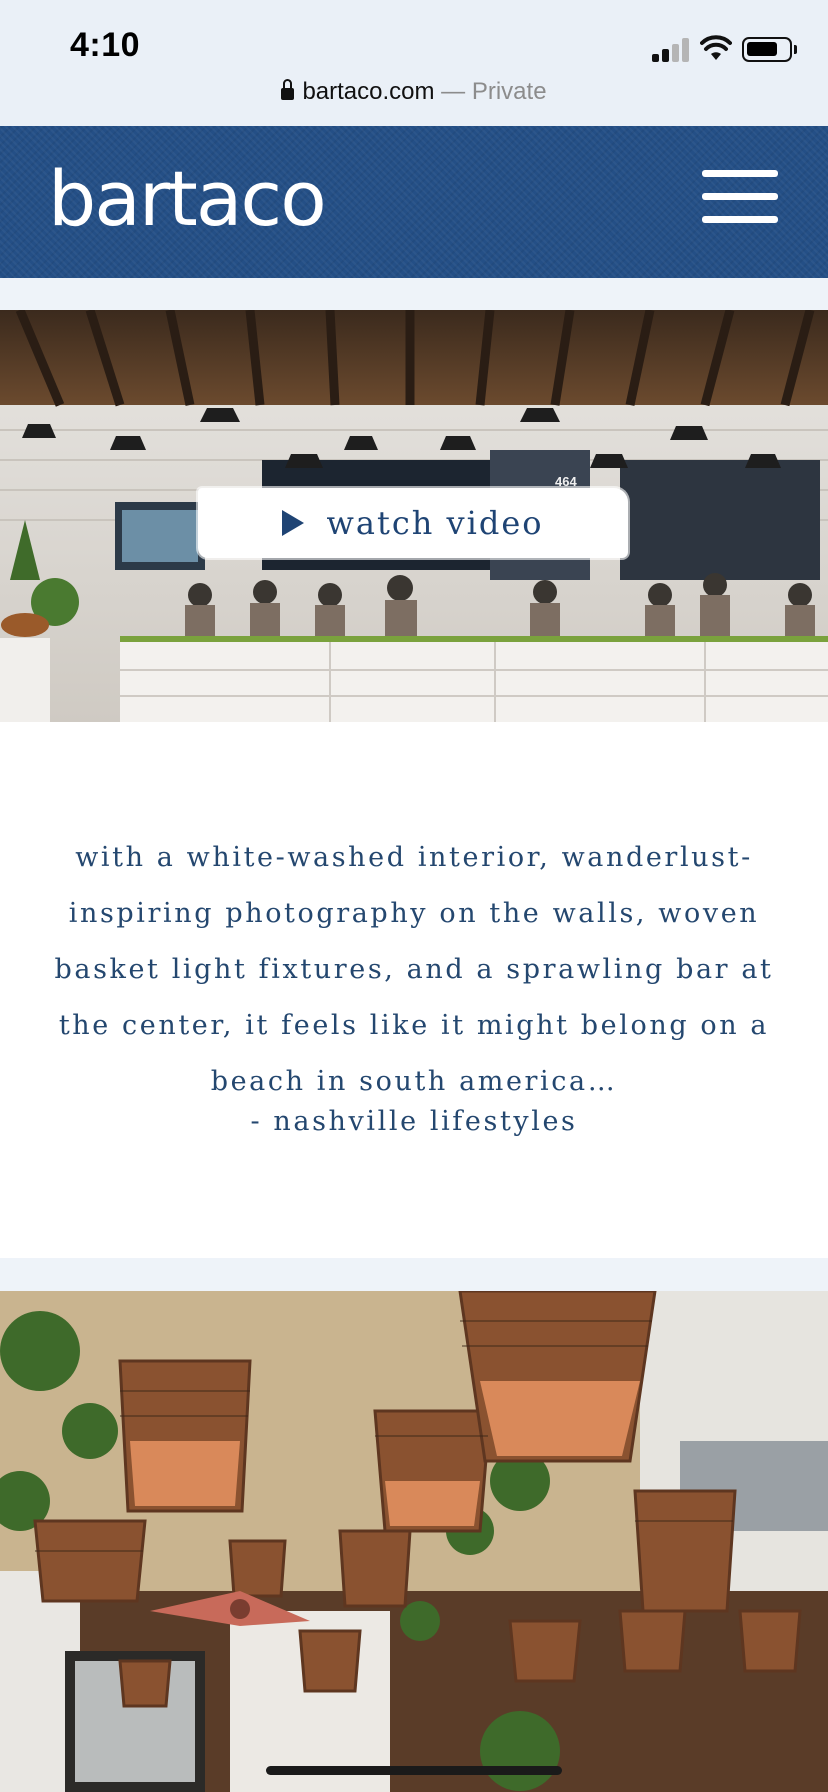  What do you see at coordinates (672, 50) in the screenshot?
I see `cellular-signal-icon` at bounding box center [672, 50].